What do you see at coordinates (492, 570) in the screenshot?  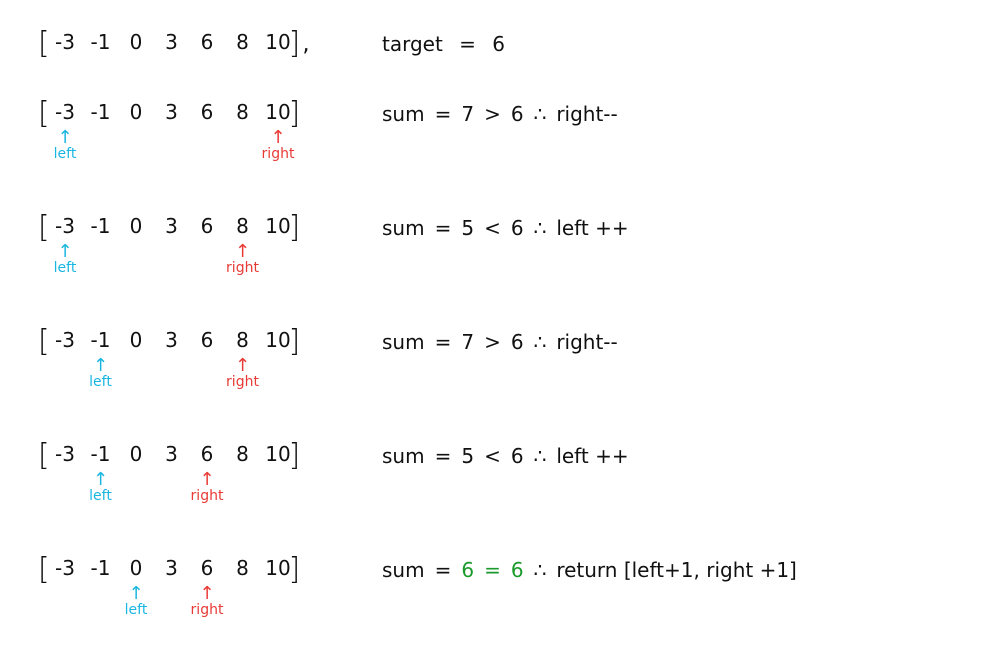 I see `comparison-operator: =` at bounding box center [492, 570].